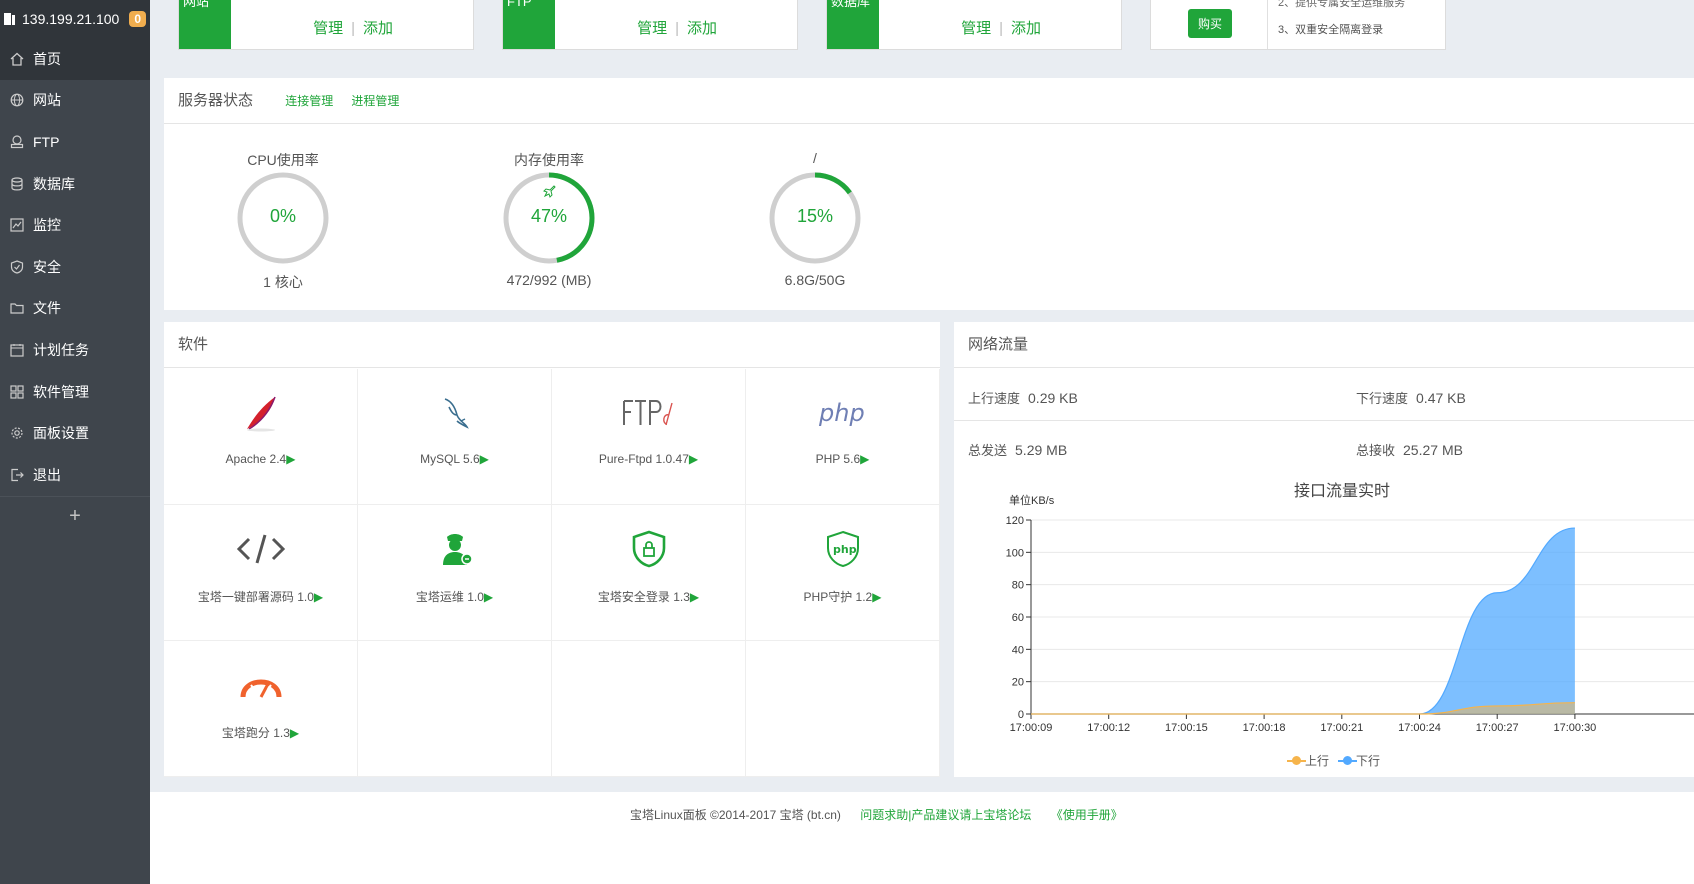 This screenshot has height=884, width=1694. What do you see at coordinates (17, 474) in the screenshot?
I see `logout-icon` at bounding box center [17, 474].